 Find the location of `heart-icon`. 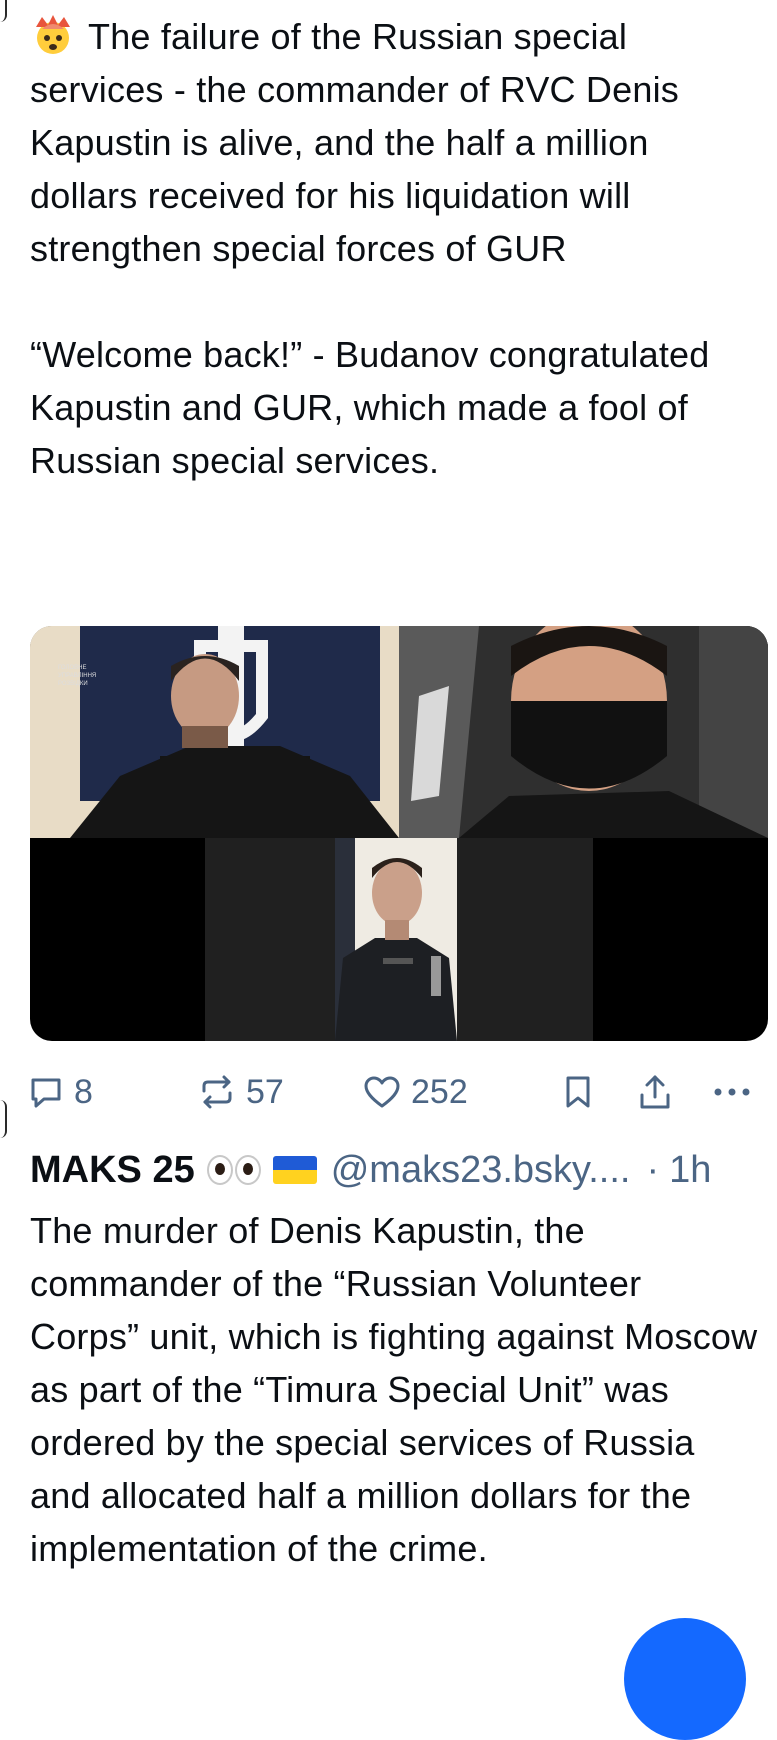

heart-icon is located at coordinates (382, 1092).